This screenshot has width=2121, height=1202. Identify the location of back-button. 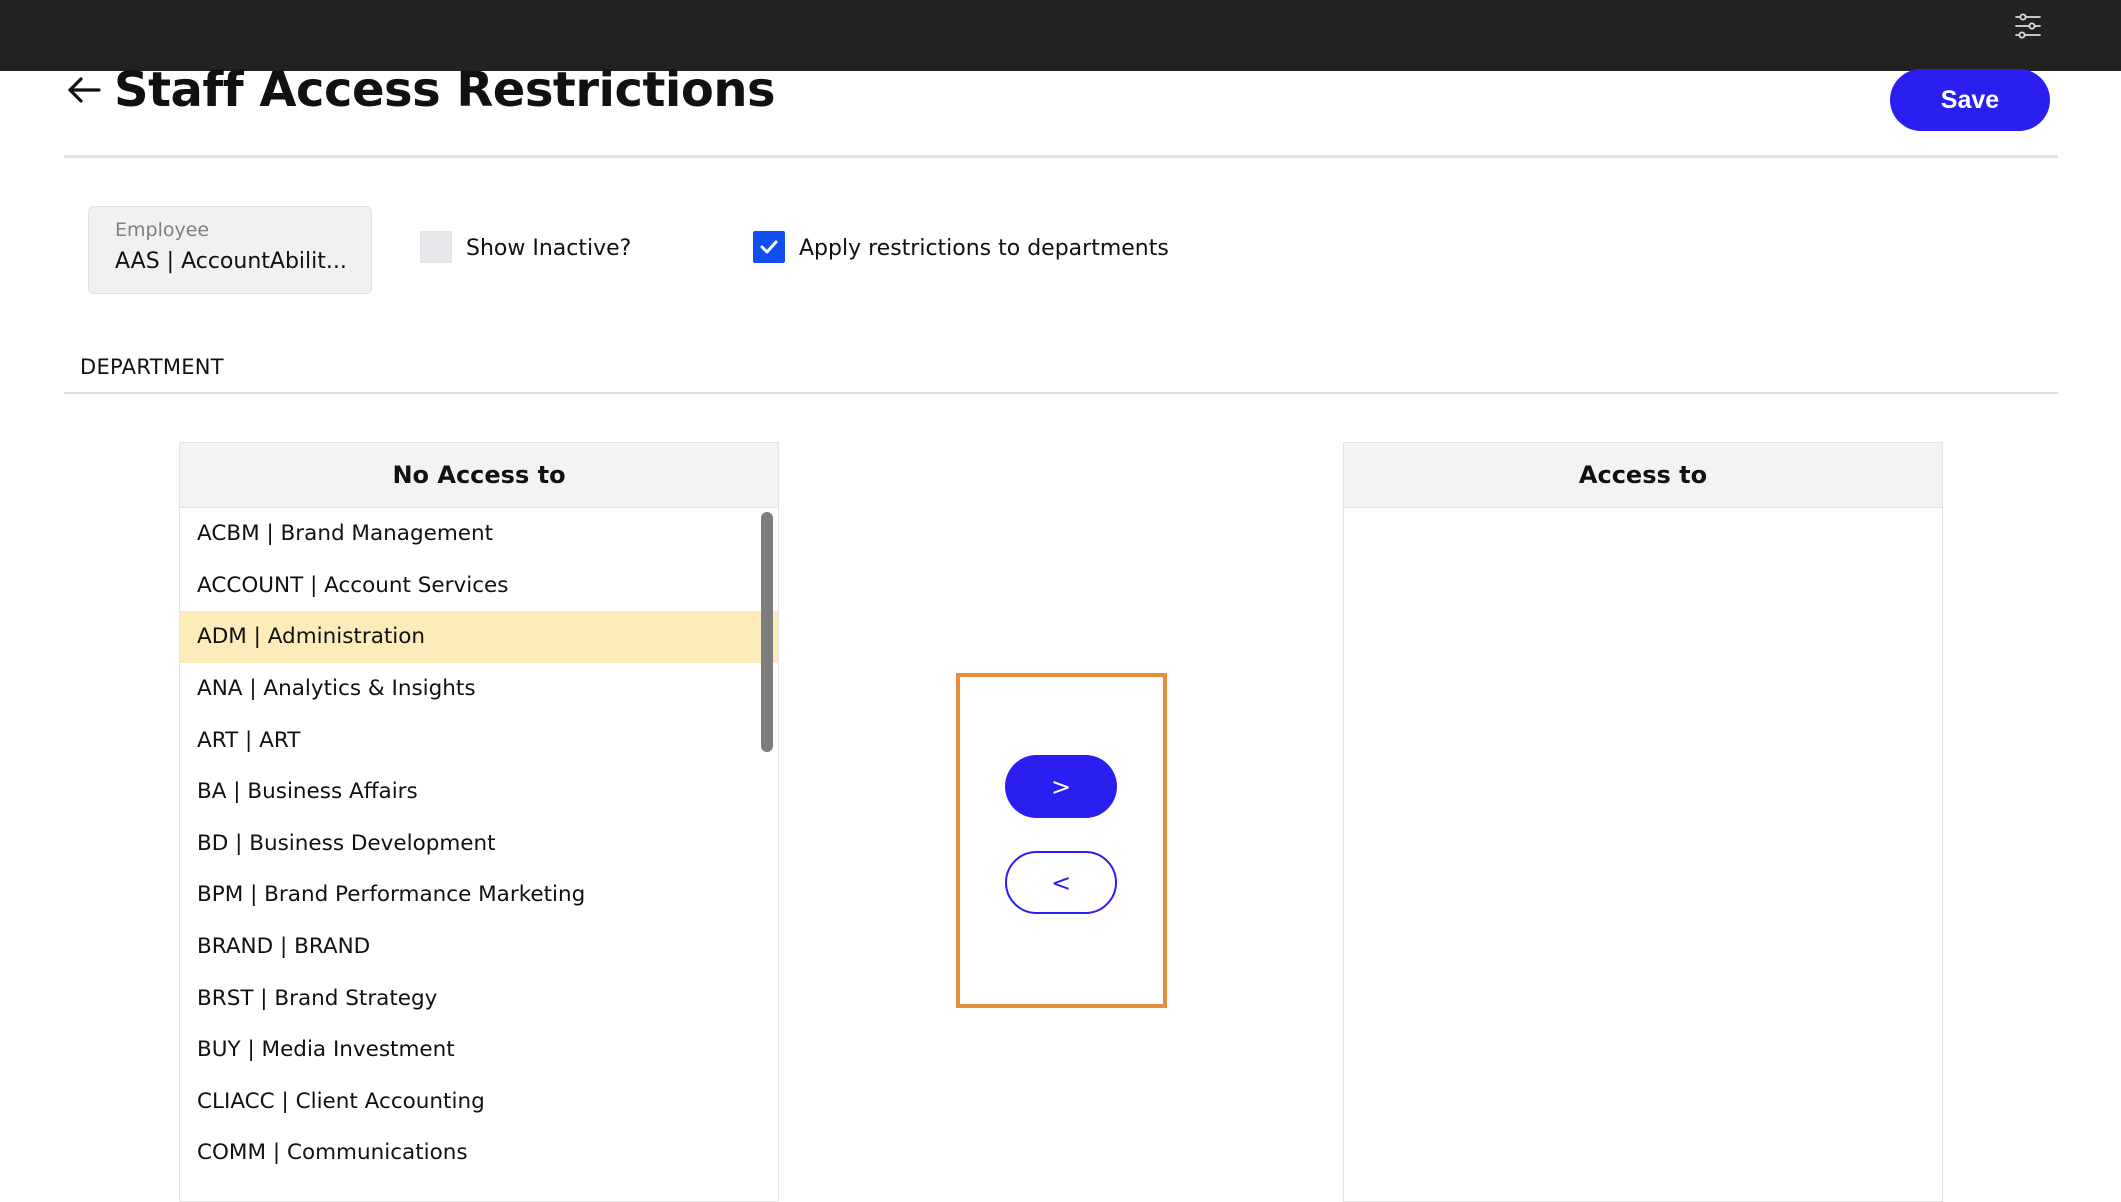
(84, 90).